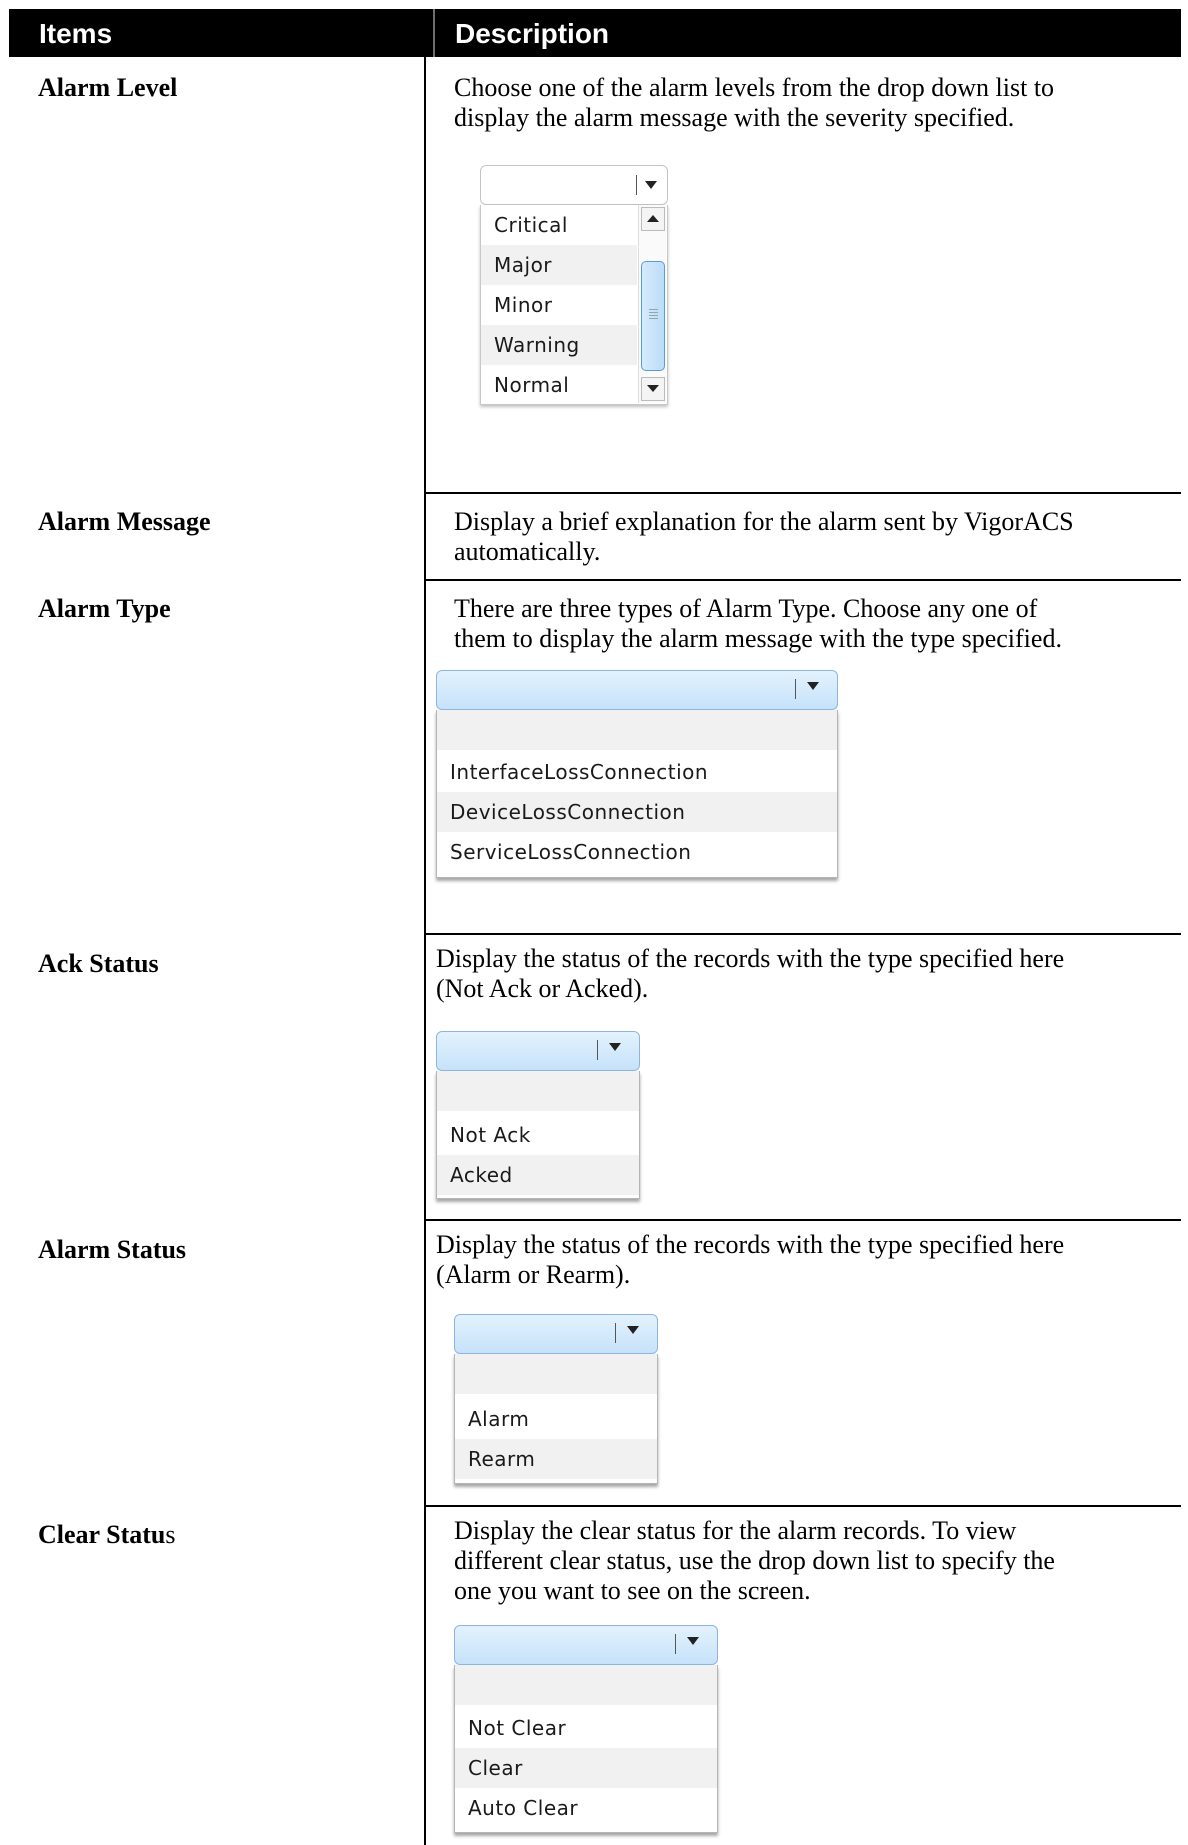 The image size is (1188, 1845). I want to click on option-major: Major, so click(559, 265).